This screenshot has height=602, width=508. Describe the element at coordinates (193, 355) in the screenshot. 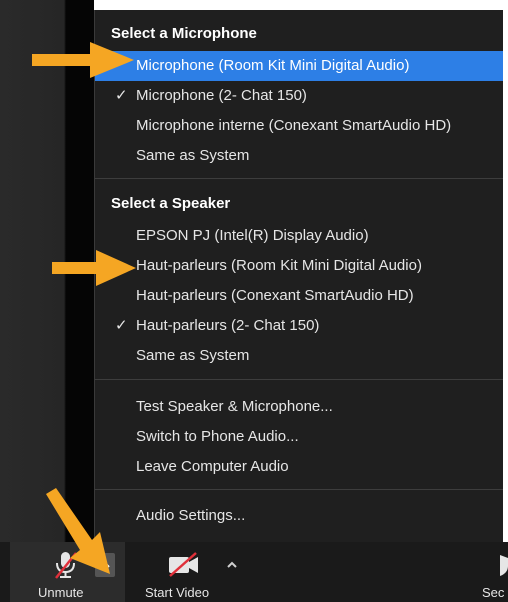

I see `speaker-option-label: Same as System` at that location.